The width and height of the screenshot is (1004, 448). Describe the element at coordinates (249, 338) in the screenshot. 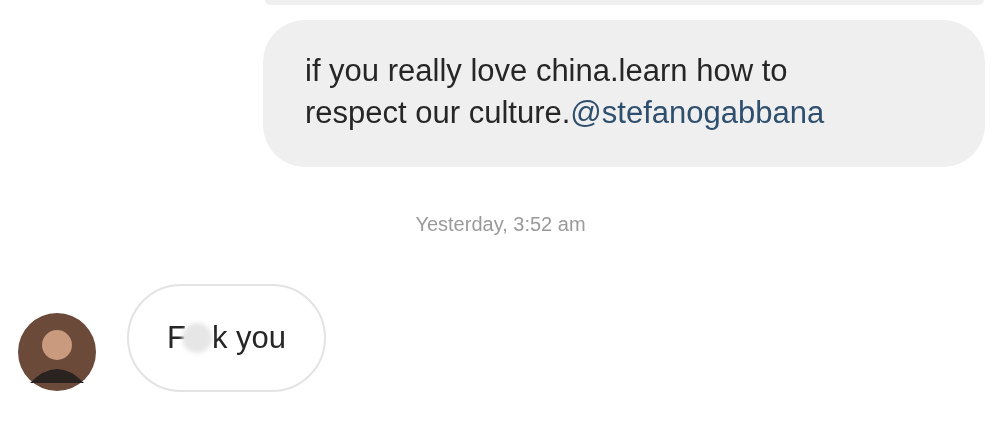

I see `message-text: k you` at that location.